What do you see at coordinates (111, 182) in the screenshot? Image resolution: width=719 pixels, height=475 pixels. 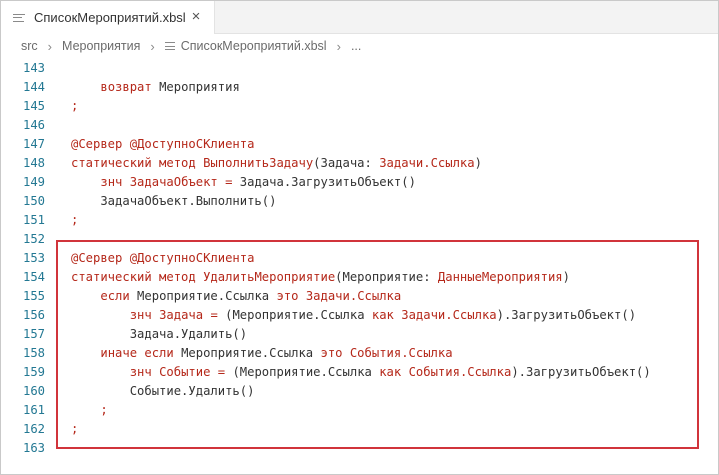 I see `code-token: знч` at bounding box center [111, 182].